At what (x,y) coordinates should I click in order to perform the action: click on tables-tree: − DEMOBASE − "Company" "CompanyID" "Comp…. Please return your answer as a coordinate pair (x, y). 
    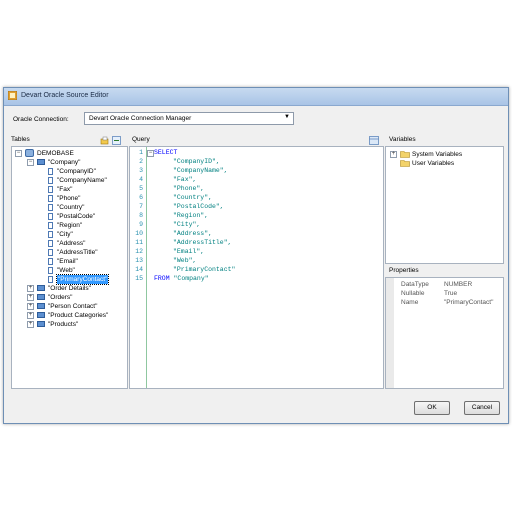
    Looking at the image, I should click on (69, 267).